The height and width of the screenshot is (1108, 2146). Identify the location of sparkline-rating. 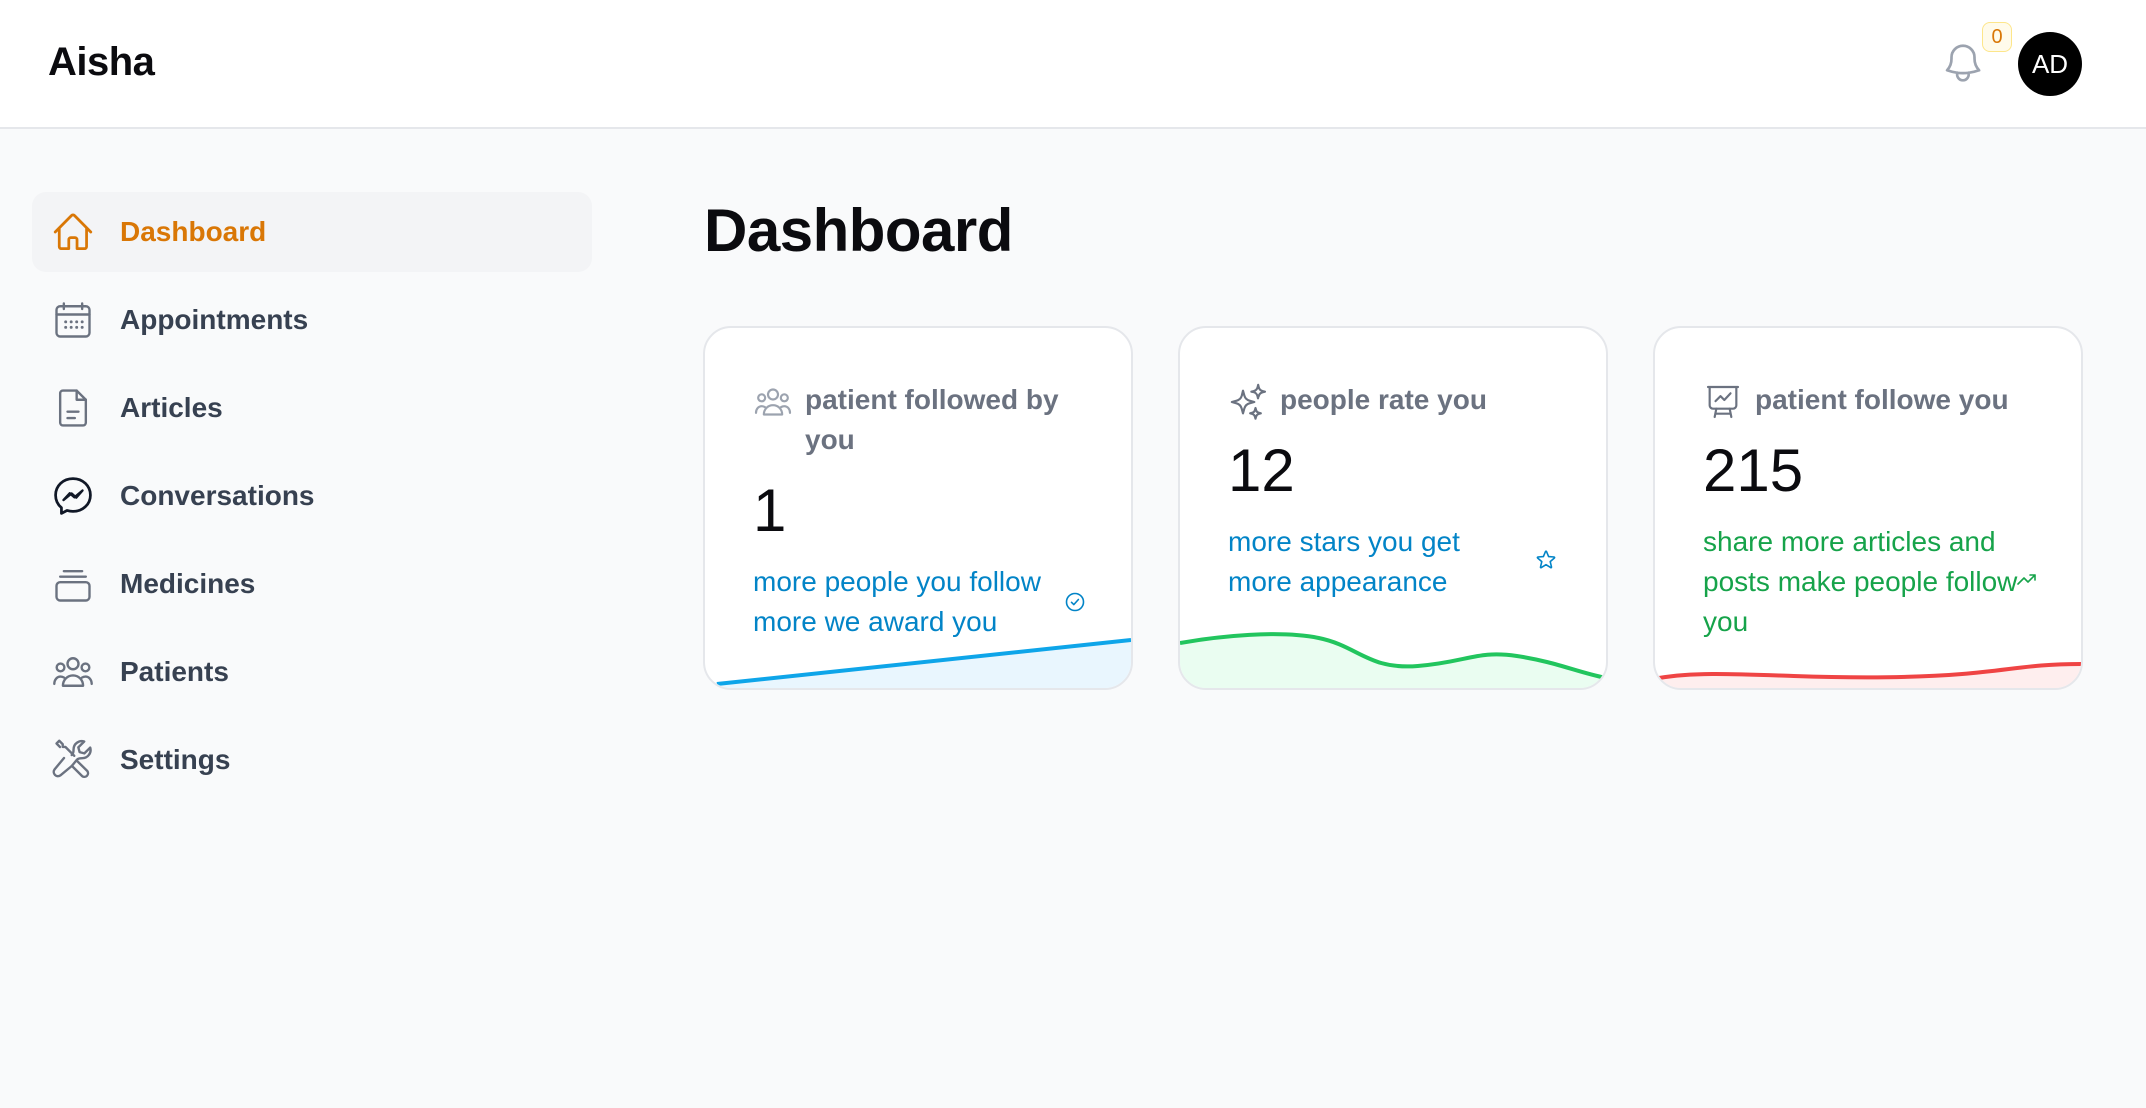
(1393, 660).